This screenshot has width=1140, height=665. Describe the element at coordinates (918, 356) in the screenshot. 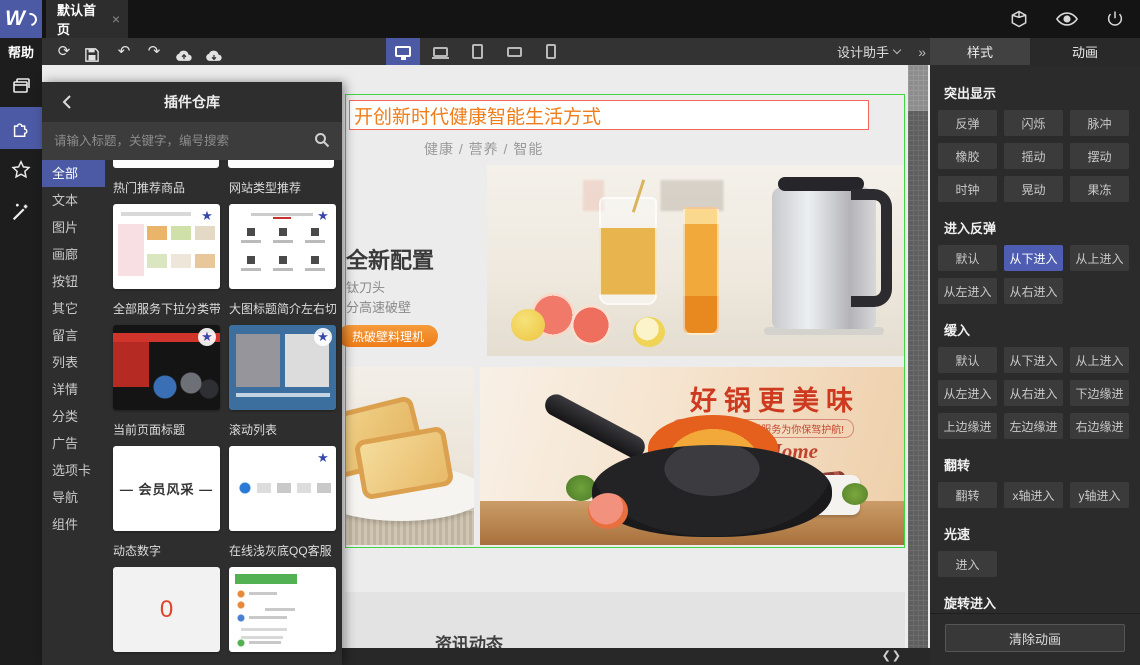

I see `canvas-scrollbar` at that location.